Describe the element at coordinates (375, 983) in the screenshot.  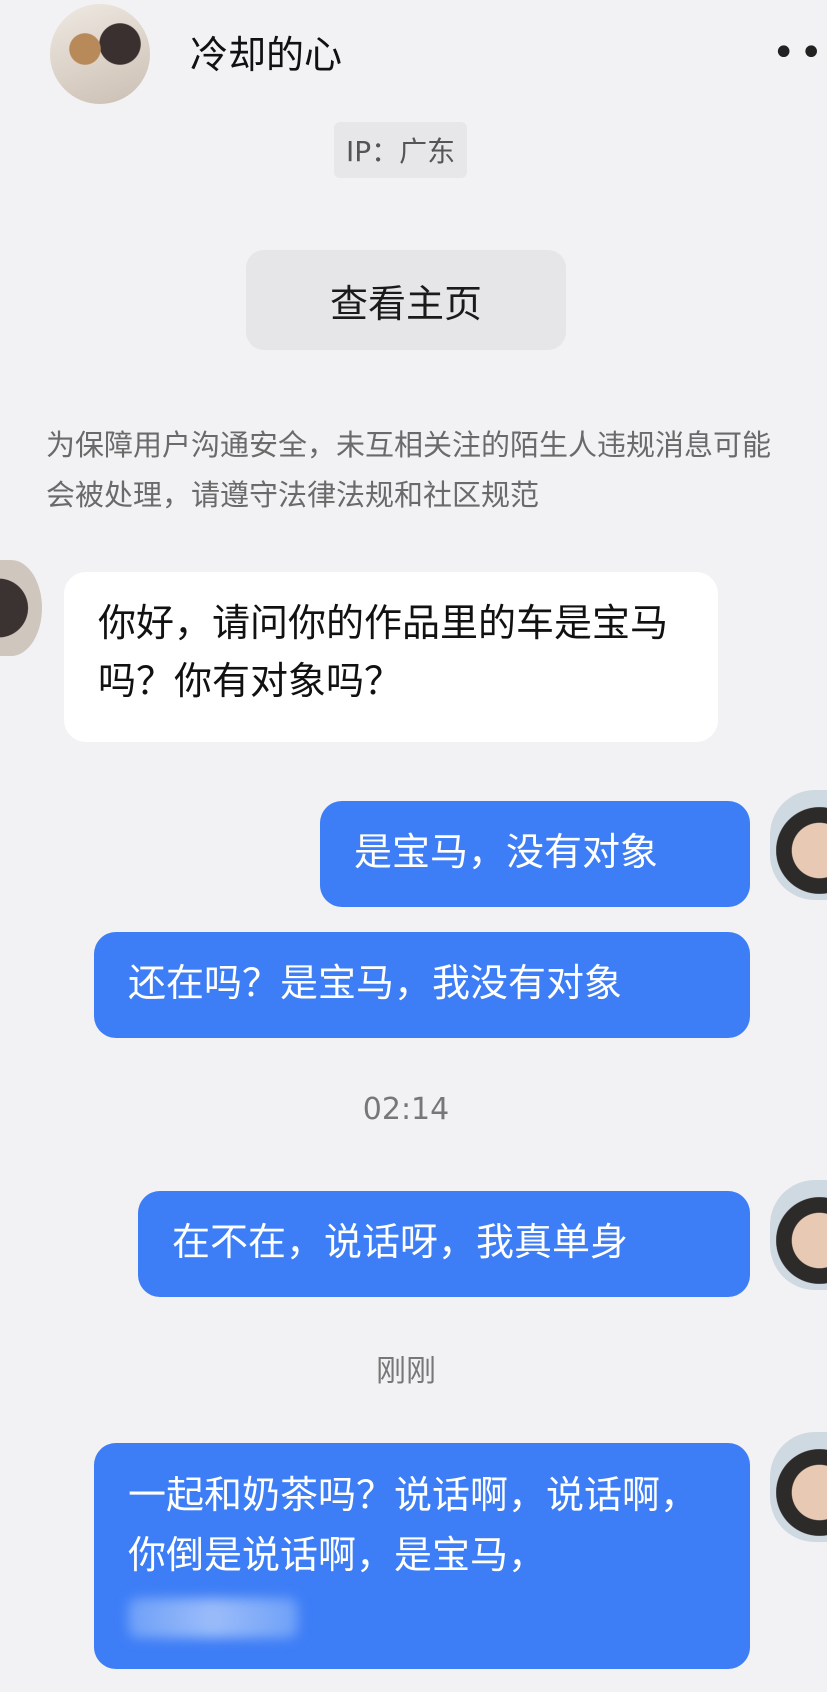
I see `message-text: 还在吗？是宝马，我没有对象` at that location.